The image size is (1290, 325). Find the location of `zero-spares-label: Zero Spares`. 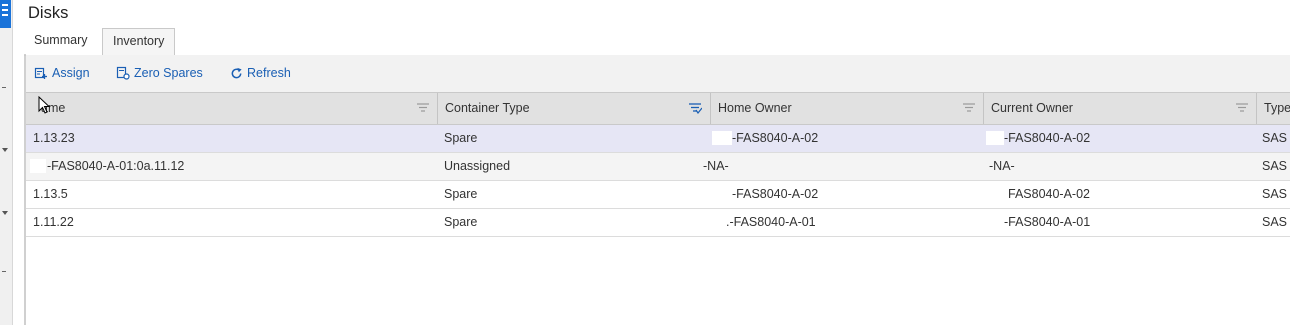

zero-spares-label: Zero Spares is located at coordinates (168, 73).